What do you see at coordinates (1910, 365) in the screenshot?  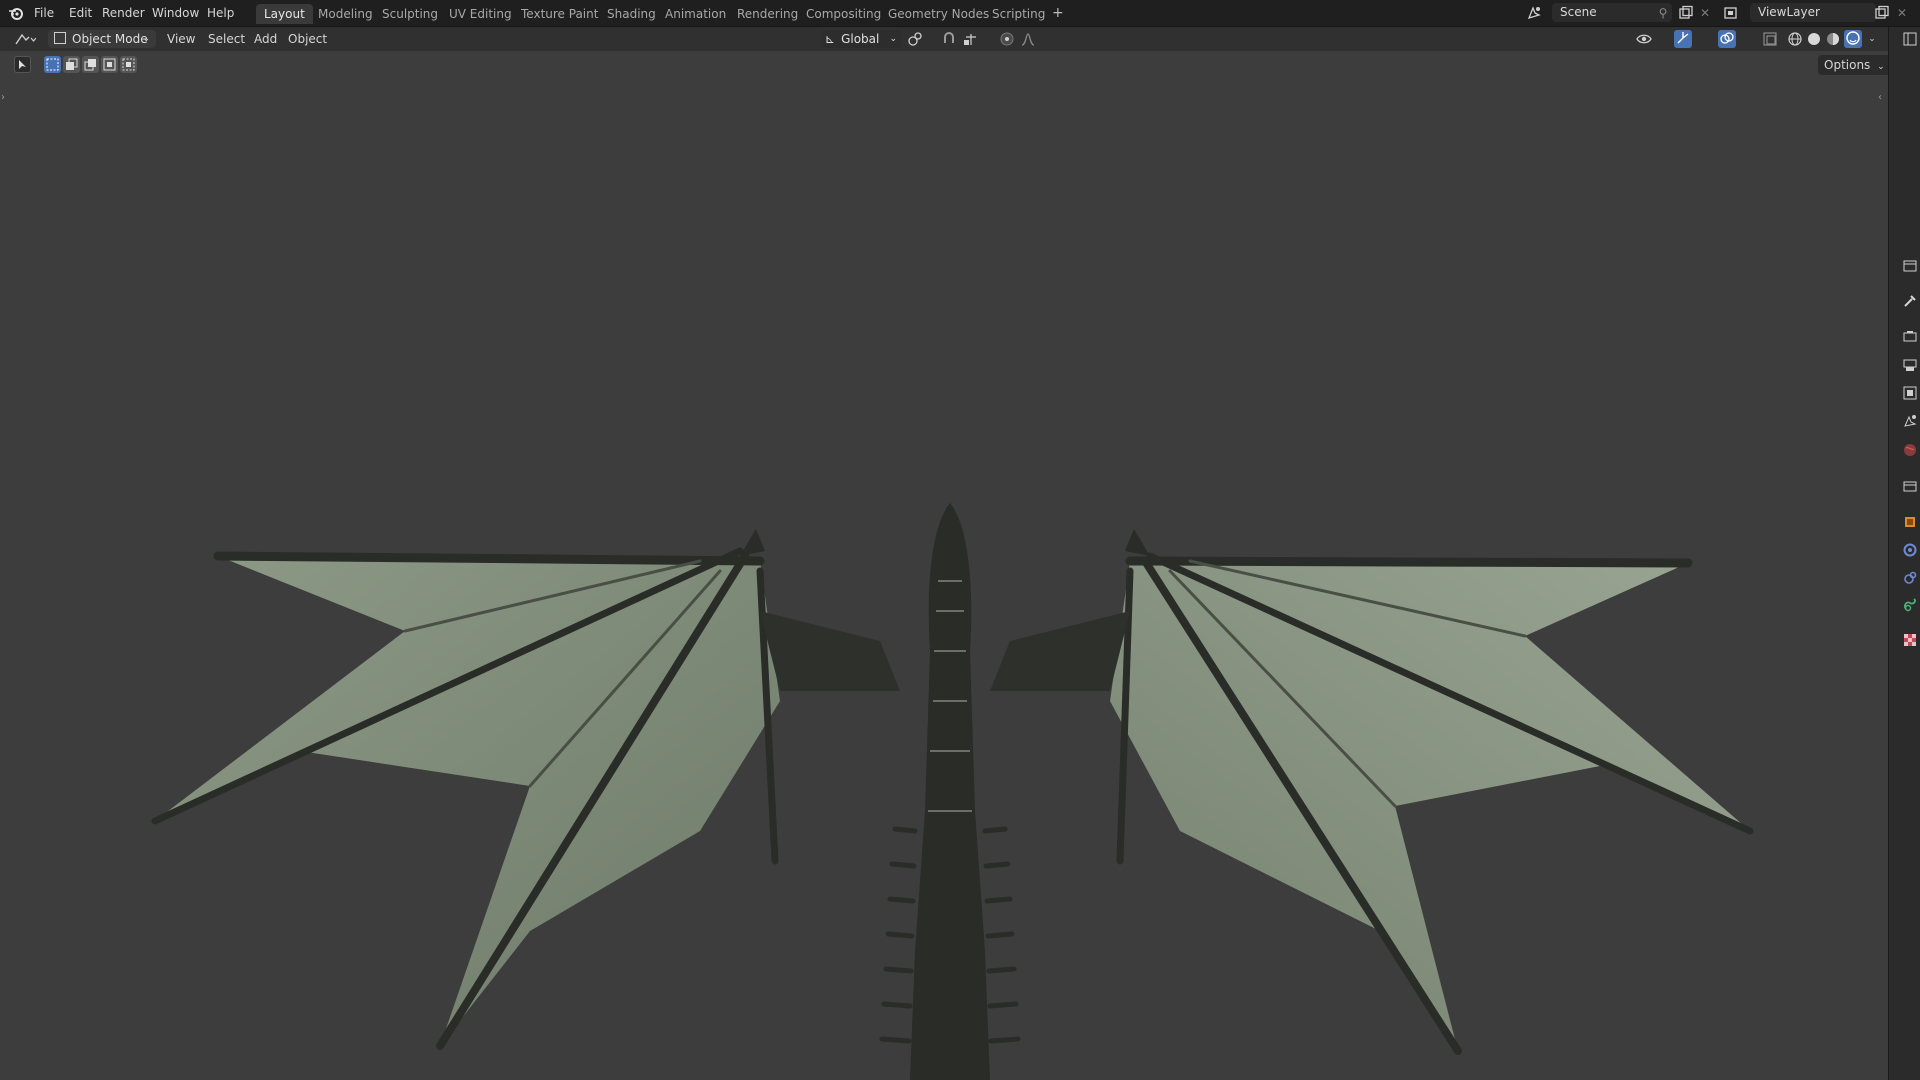 I see `output-icon` at bounding box center [1910, 365].